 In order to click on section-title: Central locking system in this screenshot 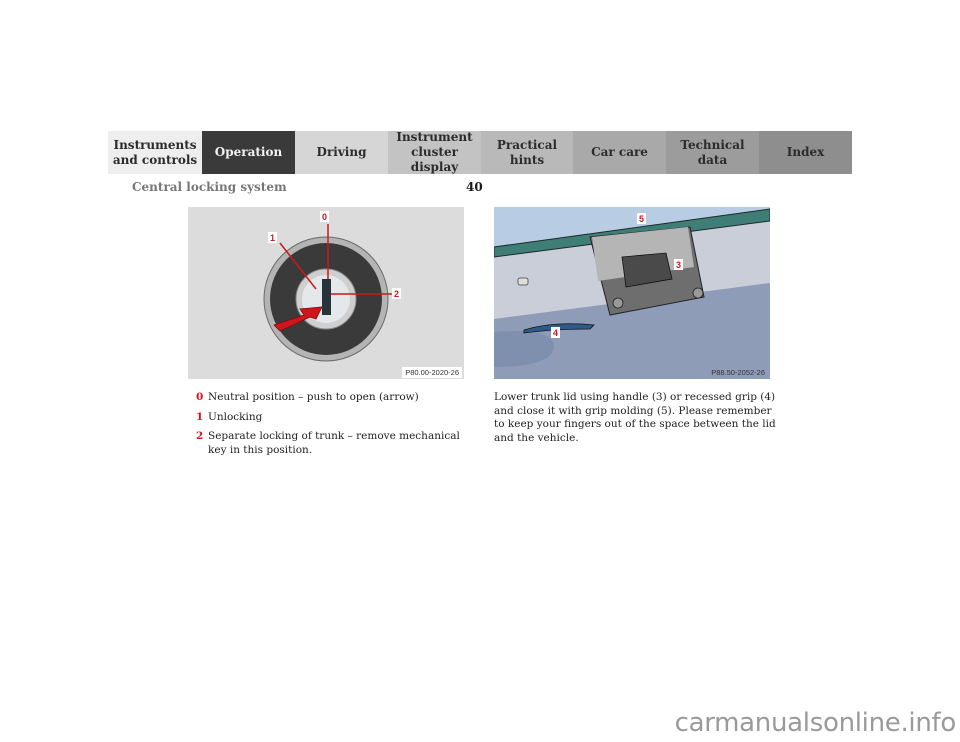, I will do `click(209, 187)`.